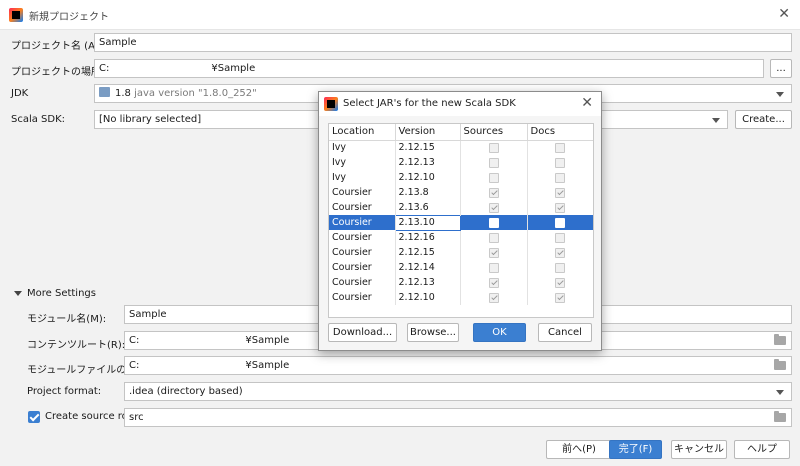 This screenshot has width=800, height=466. I want to click on column-header-sources: Sources, so click(494, 132).